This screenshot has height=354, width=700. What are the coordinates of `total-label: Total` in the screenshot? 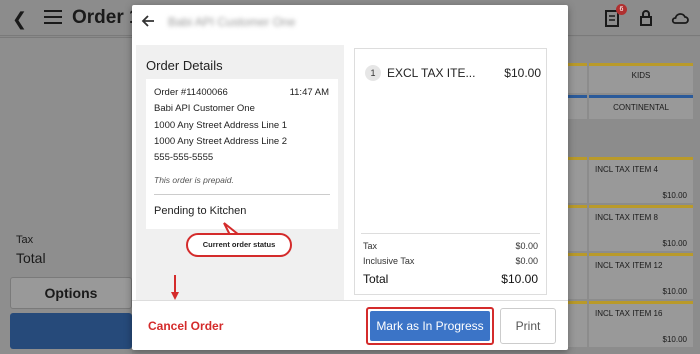 It's located at (31, 258).